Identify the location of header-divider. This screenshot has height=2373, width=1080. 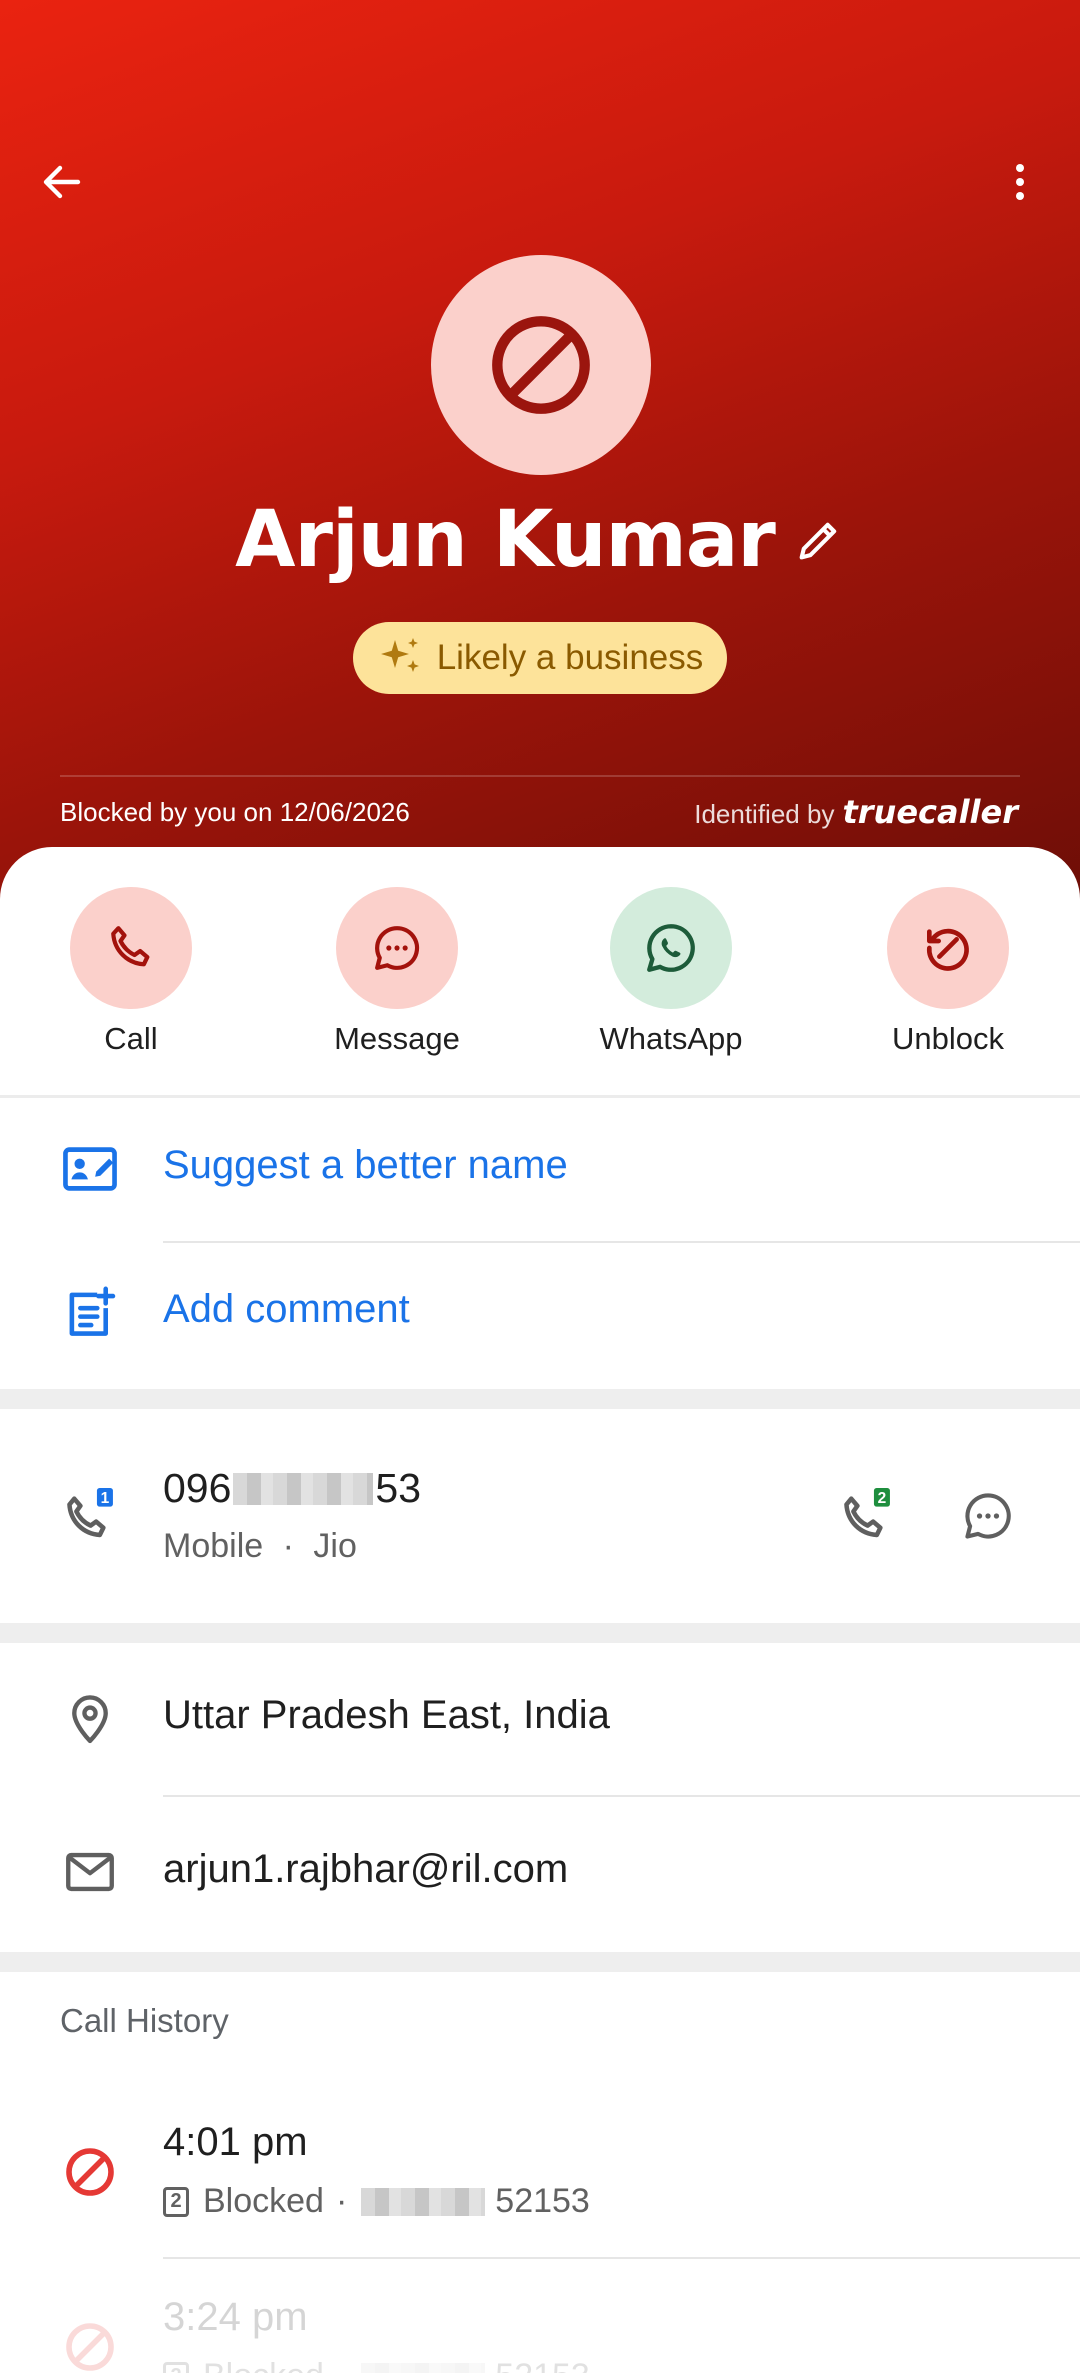
(540, 776).